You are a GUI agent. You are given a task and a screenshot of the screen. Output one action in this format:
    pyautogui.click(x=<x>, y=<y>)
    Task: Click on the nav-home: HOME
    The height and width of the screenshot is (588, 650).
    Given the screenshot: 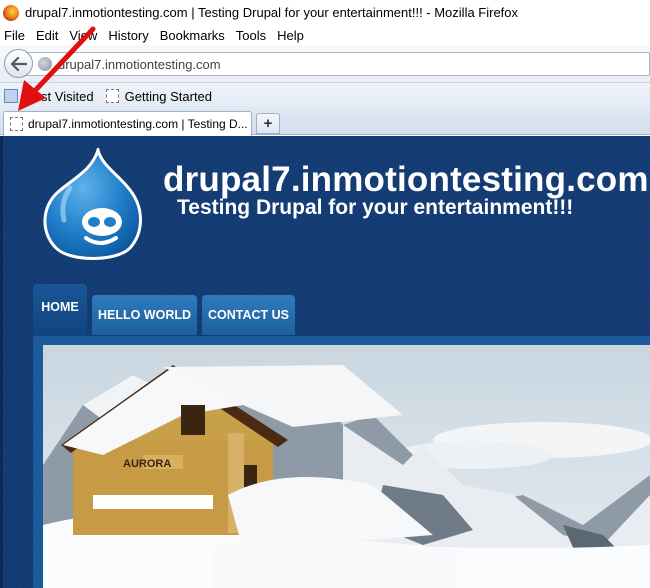 What is the action you would take?
    pyautogui.click(x=60, y=310)
    